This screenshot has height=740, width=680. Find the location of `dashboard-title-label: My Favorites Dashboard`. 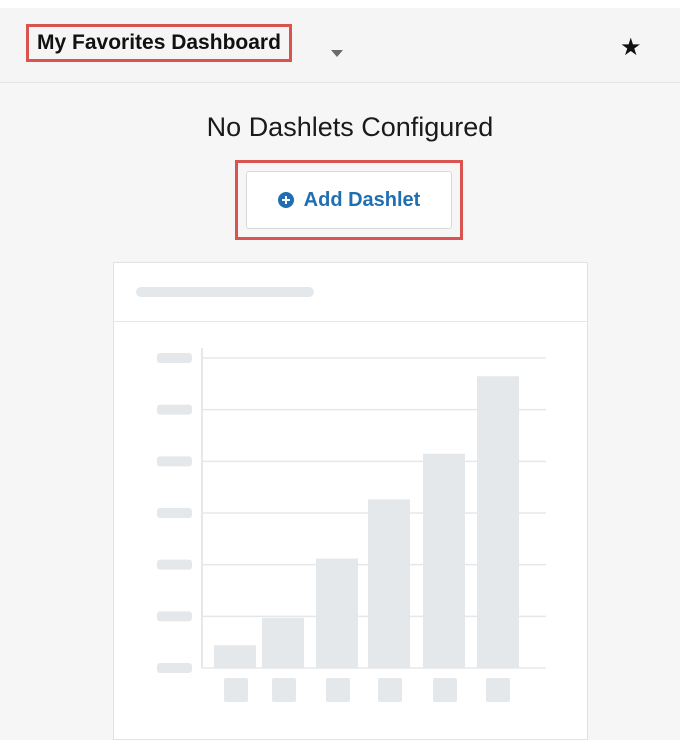

dashboard-title-label: My Favorites Dashboard is located at coordinates (159, 42).